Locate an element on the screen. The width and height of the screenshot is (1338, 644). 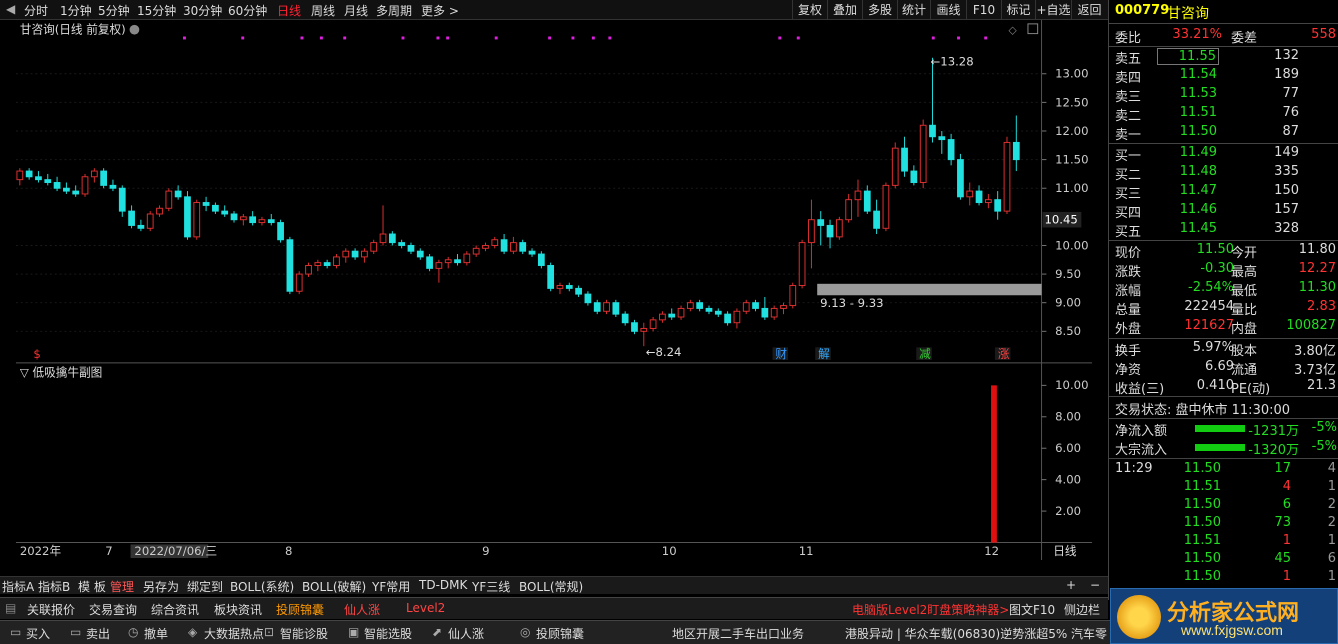
action-icon: ▣ is located at coordinates (353, 632).